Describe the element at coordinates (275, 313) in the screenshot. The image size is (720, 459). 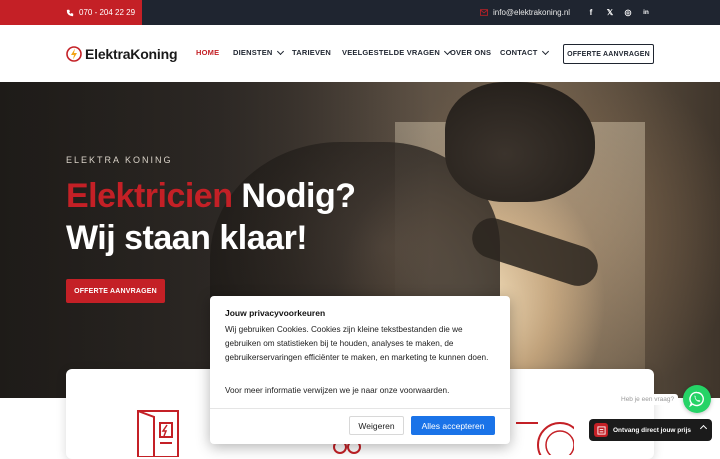
I see `cookie-title: Jouw privacyvoorkeuren` at that location.